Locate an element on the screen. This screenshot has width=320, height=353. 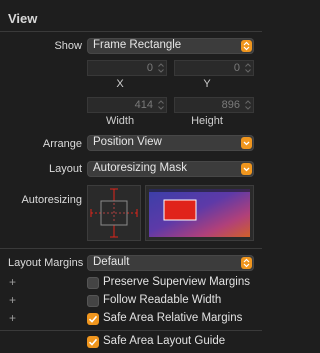
y-value: 0 is located at coordinates (236, 68).